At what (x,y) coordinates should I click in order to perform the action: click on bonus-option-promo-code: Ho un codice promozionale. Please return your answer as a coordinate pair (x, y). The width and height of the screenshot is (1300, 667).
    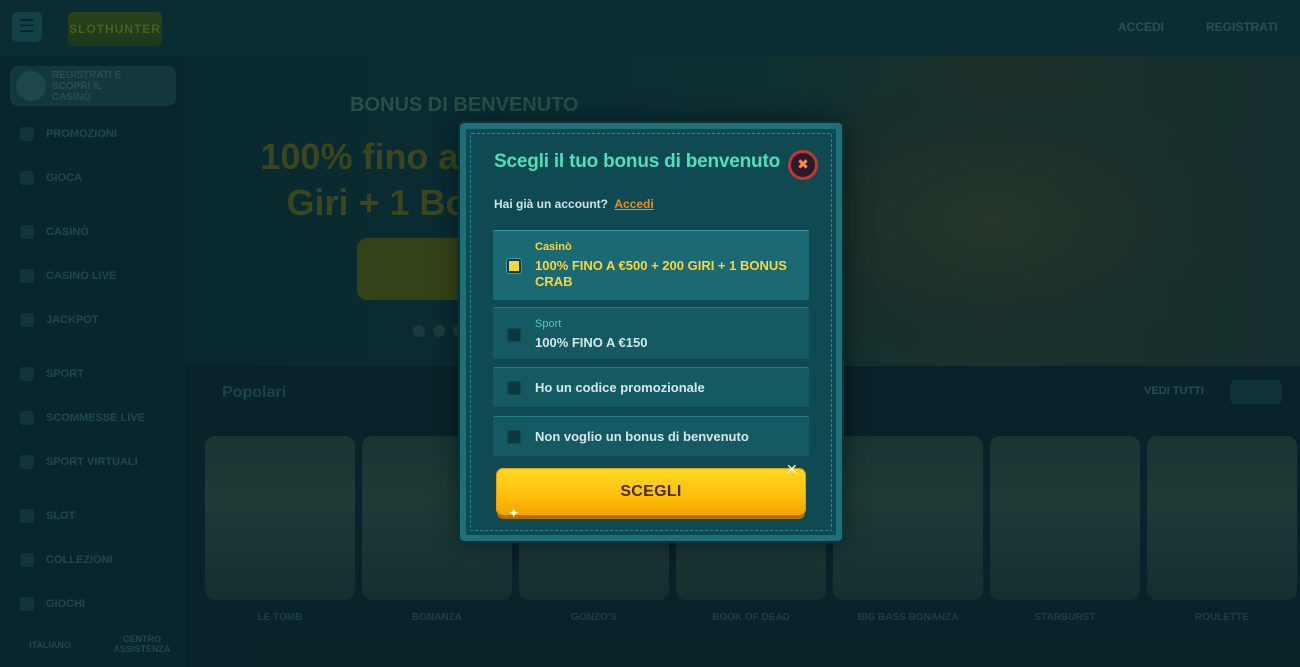
    Looking at the image, I should click on (651, 387).